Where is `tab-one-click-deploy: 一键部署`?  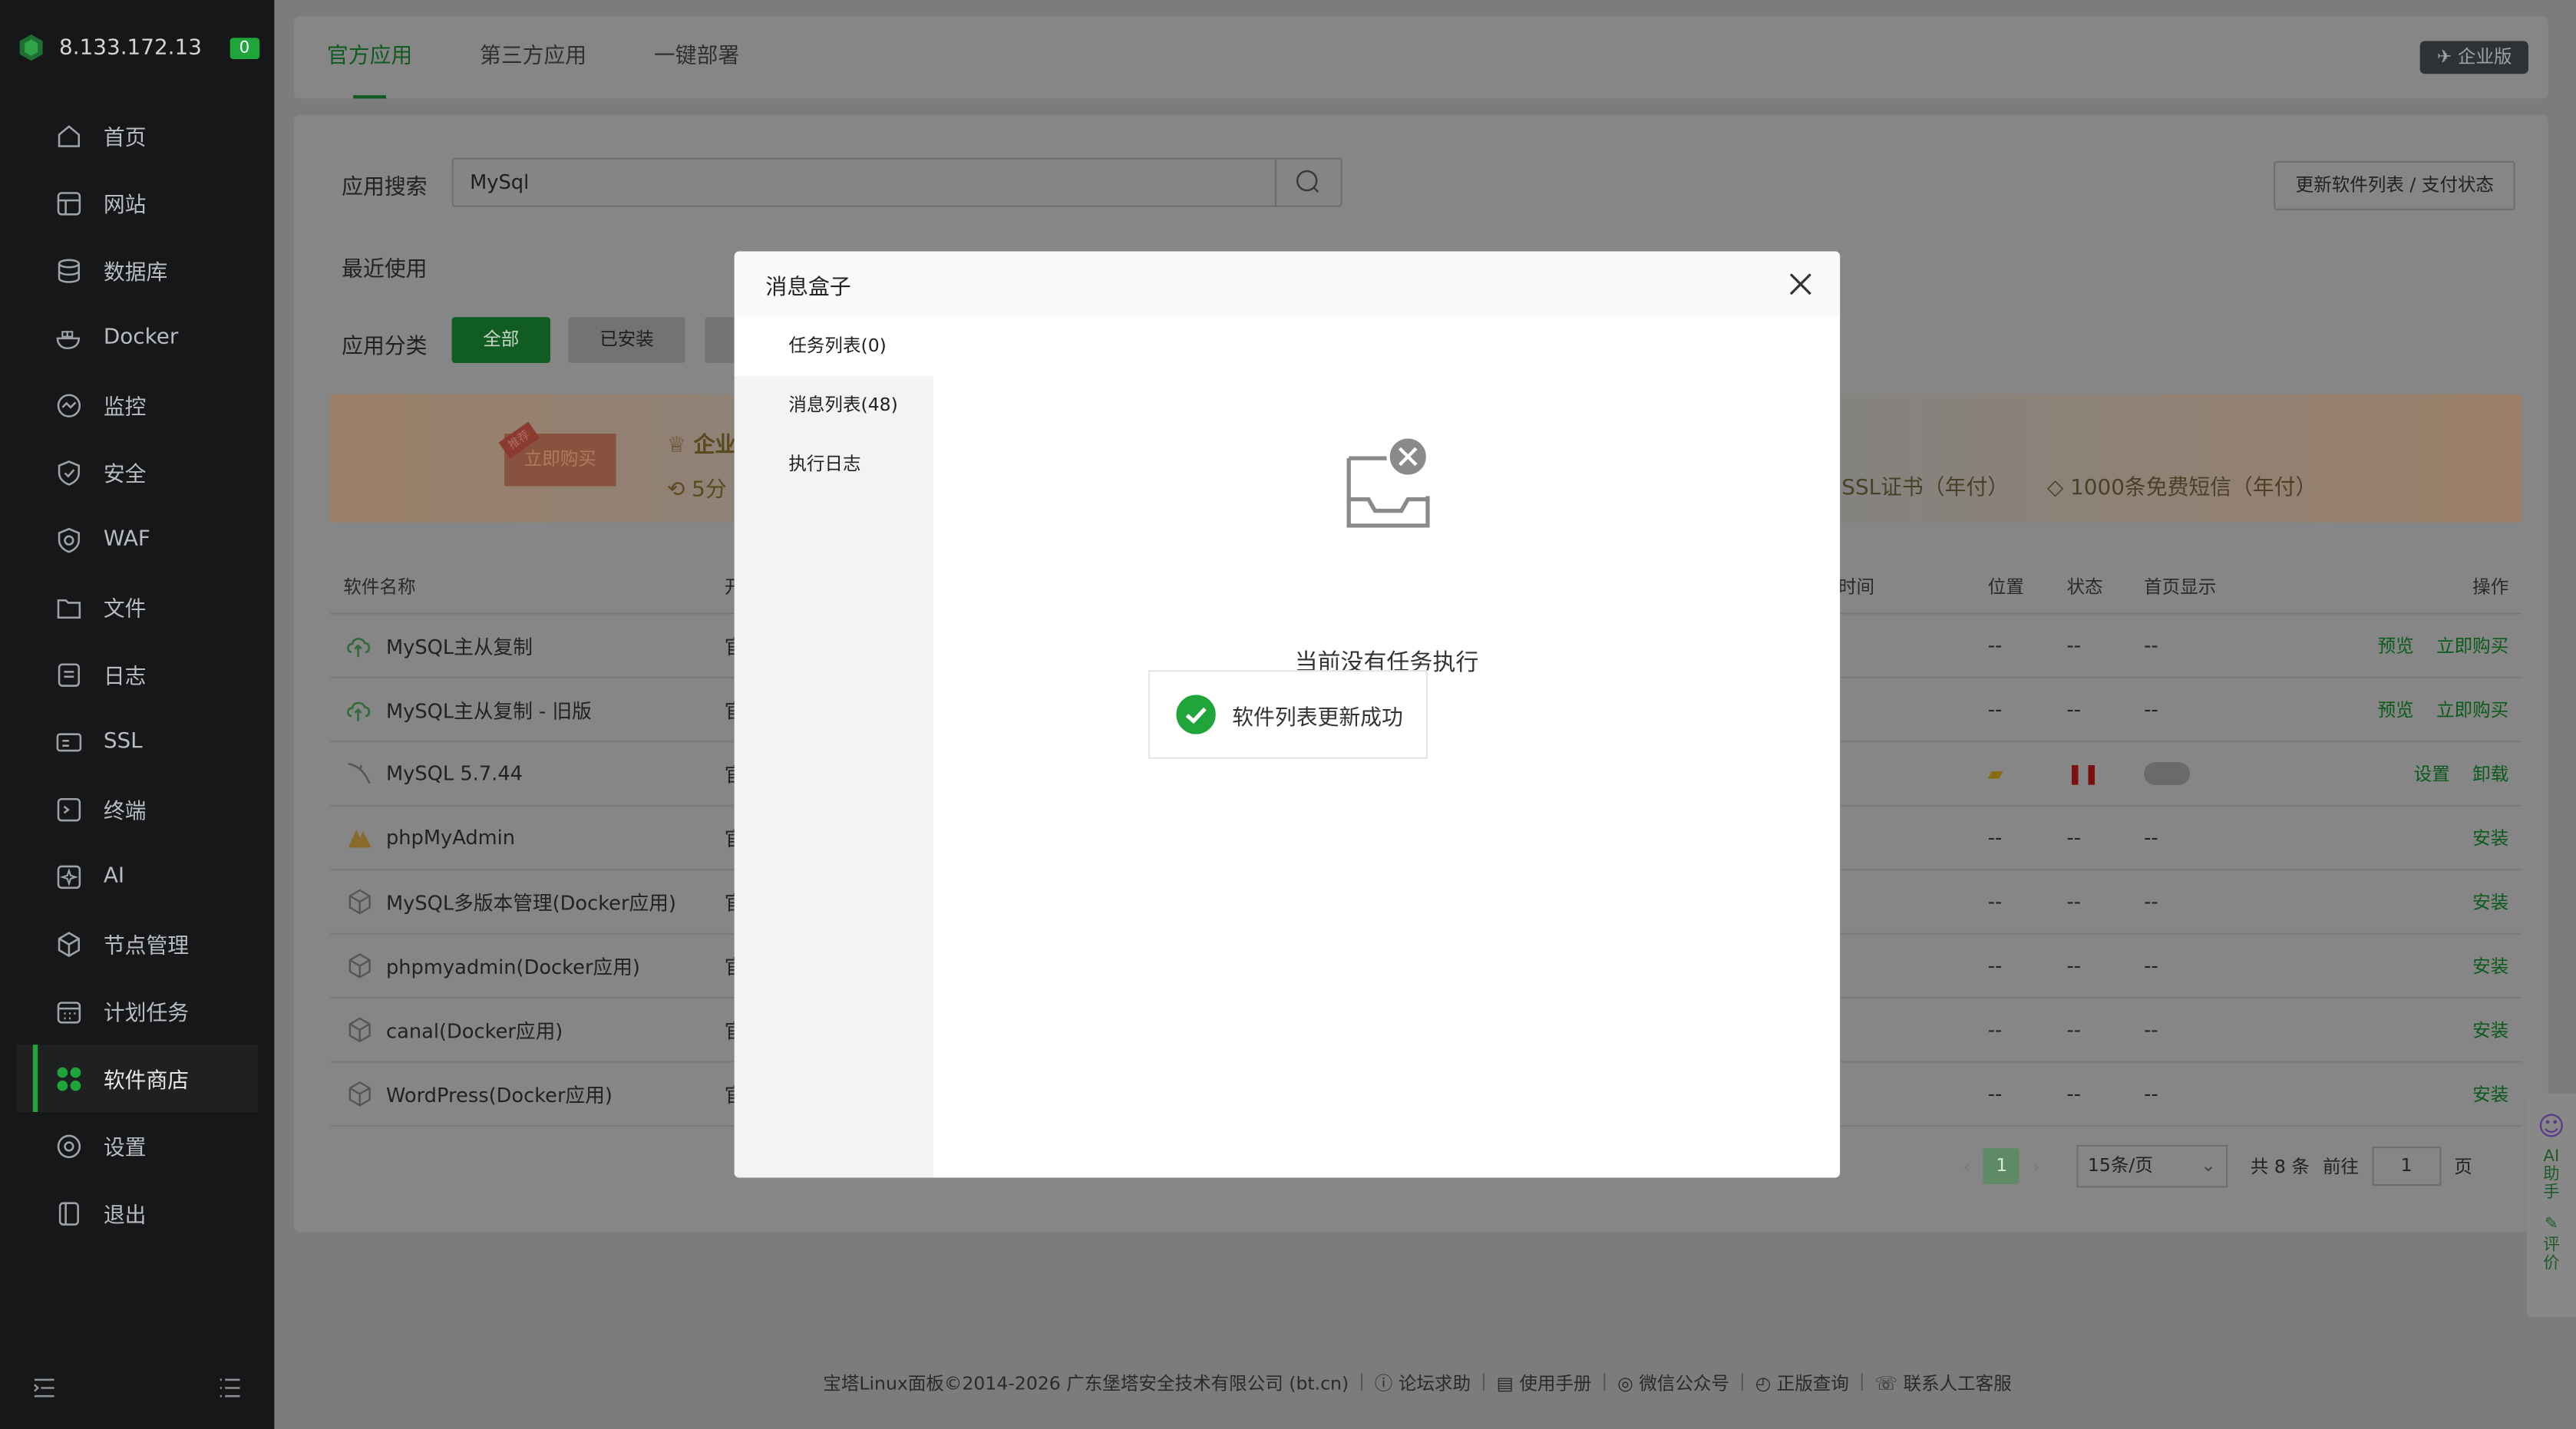
tab-one-click-deploy: 一键部署 is located at coordinates (696, 57).